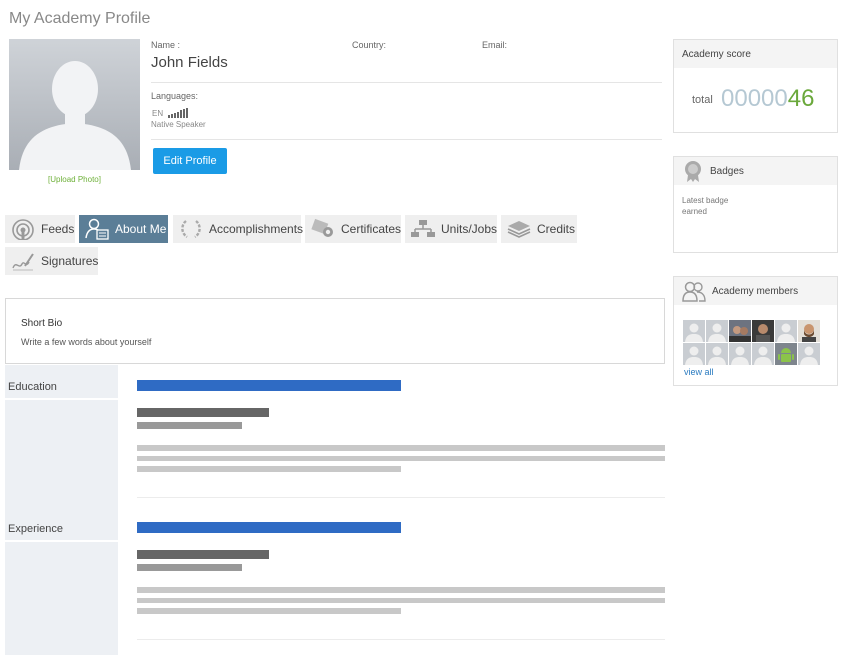 This screenshot has height=655, width=848. What do you see at coordinates (158, 113) in the screenshot?
I see `language-code: EN` at bounding box center [158, 113].